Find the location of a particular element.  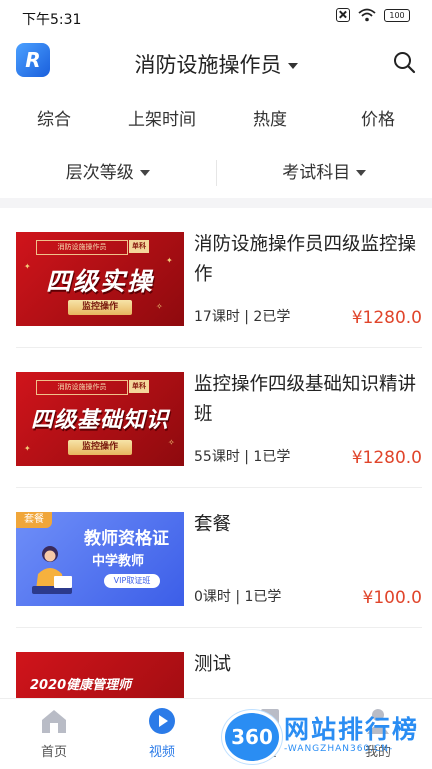

status-bar: 下午5:31 100 is located at coordinates (216, 17).